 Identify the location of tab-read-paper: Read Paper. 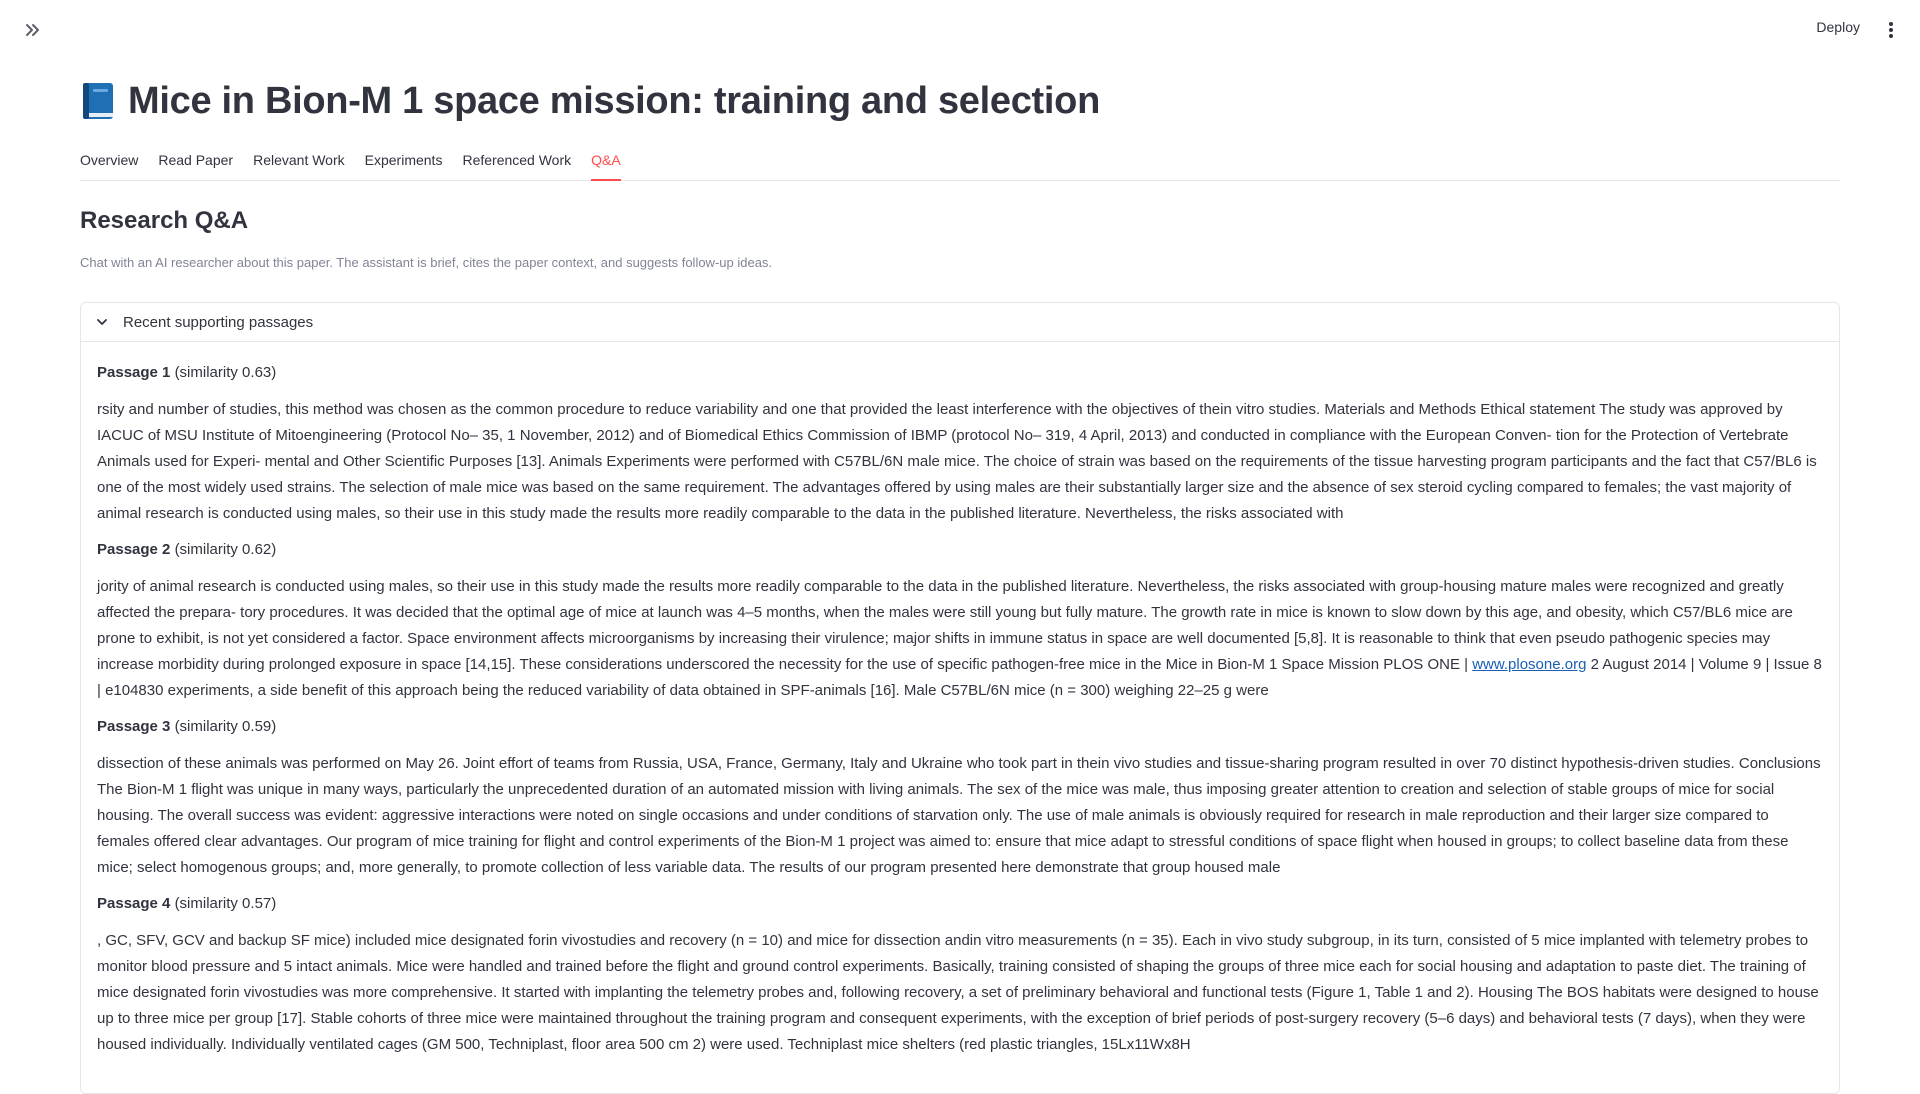
(195, 164).